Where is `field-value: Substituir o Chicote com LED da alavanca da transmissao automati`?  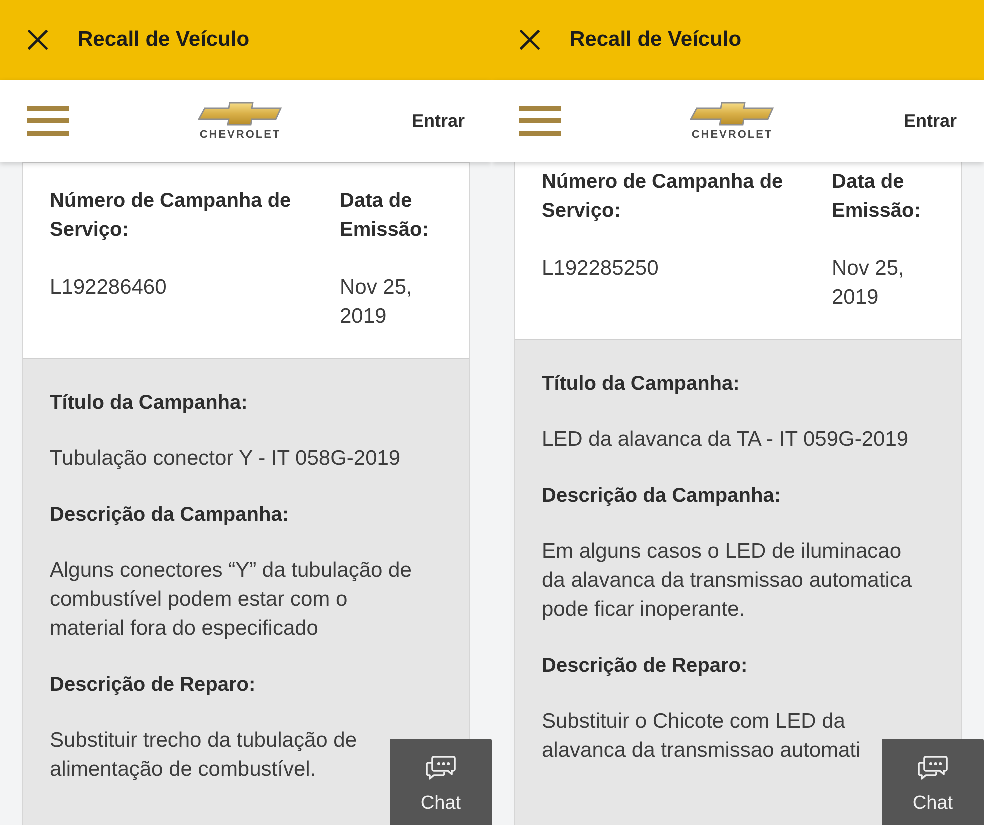
field-value: Substituir o Chicote com LED da alavanca da transmissao automati is located at coordinates (702, 736).